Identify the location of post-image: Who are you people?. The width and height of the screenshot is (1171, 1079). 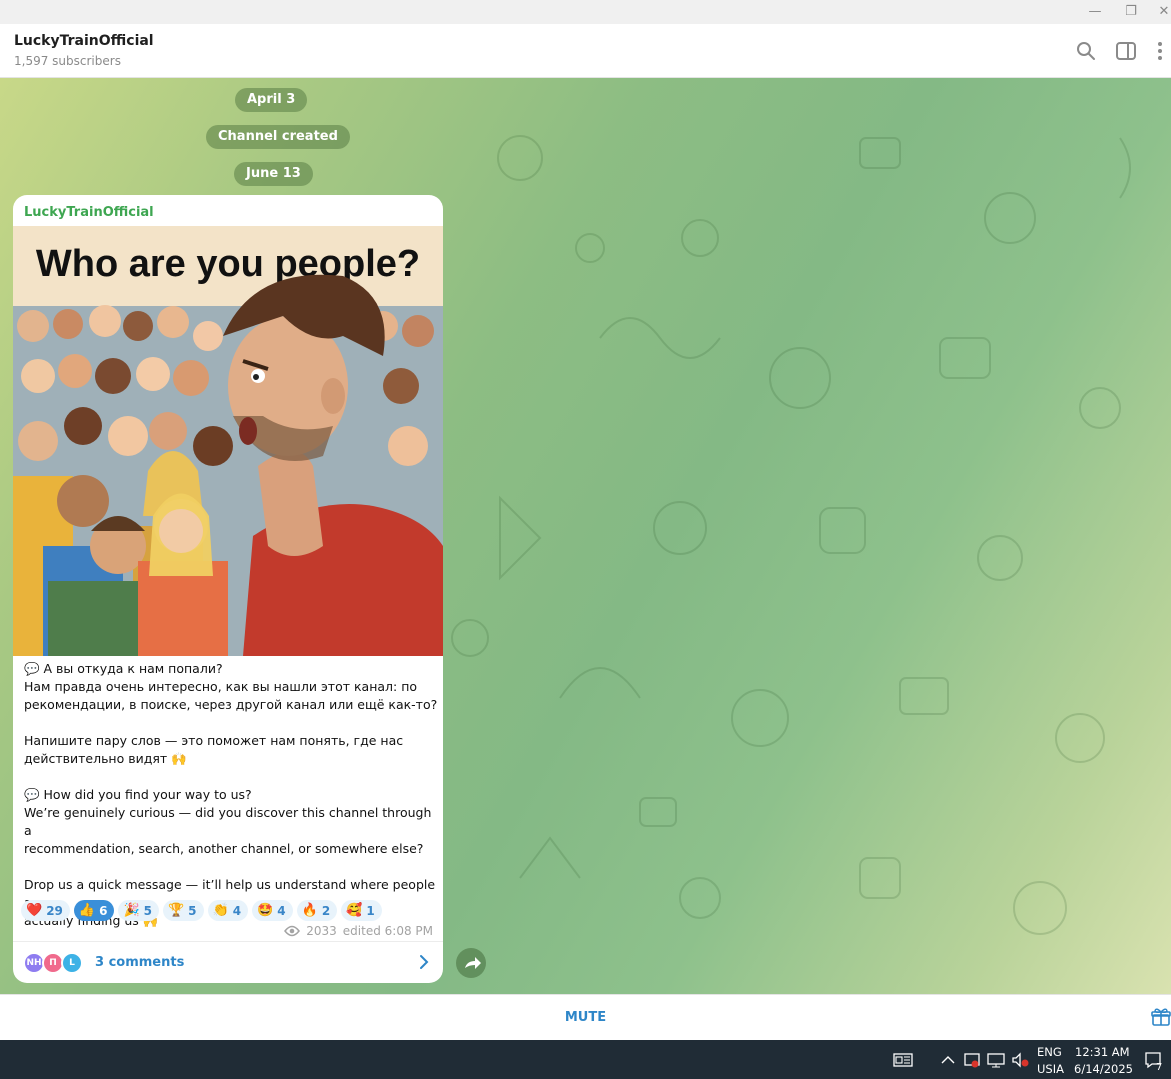
(228, 441).